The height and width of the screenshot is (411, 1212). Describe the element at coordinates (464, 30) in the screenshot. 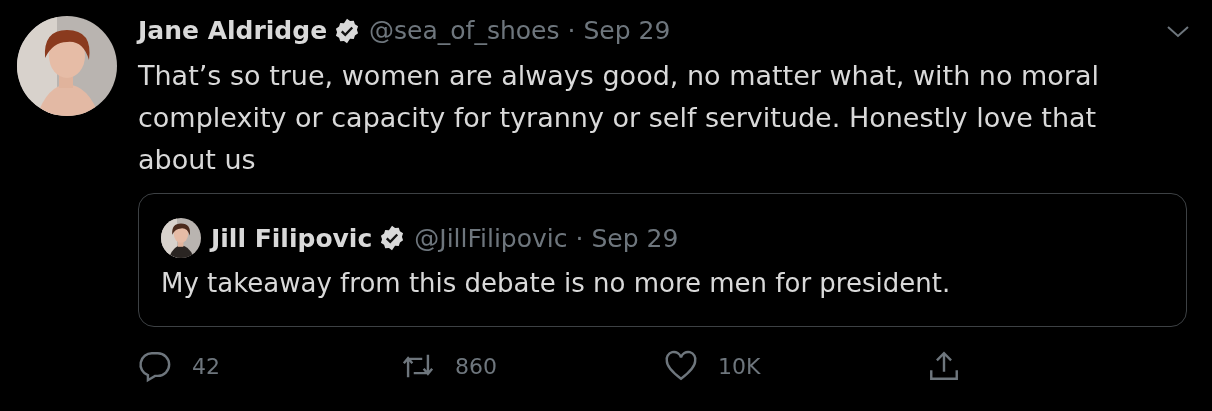

I see `author-handle: @sea_of_shoes` at that location.